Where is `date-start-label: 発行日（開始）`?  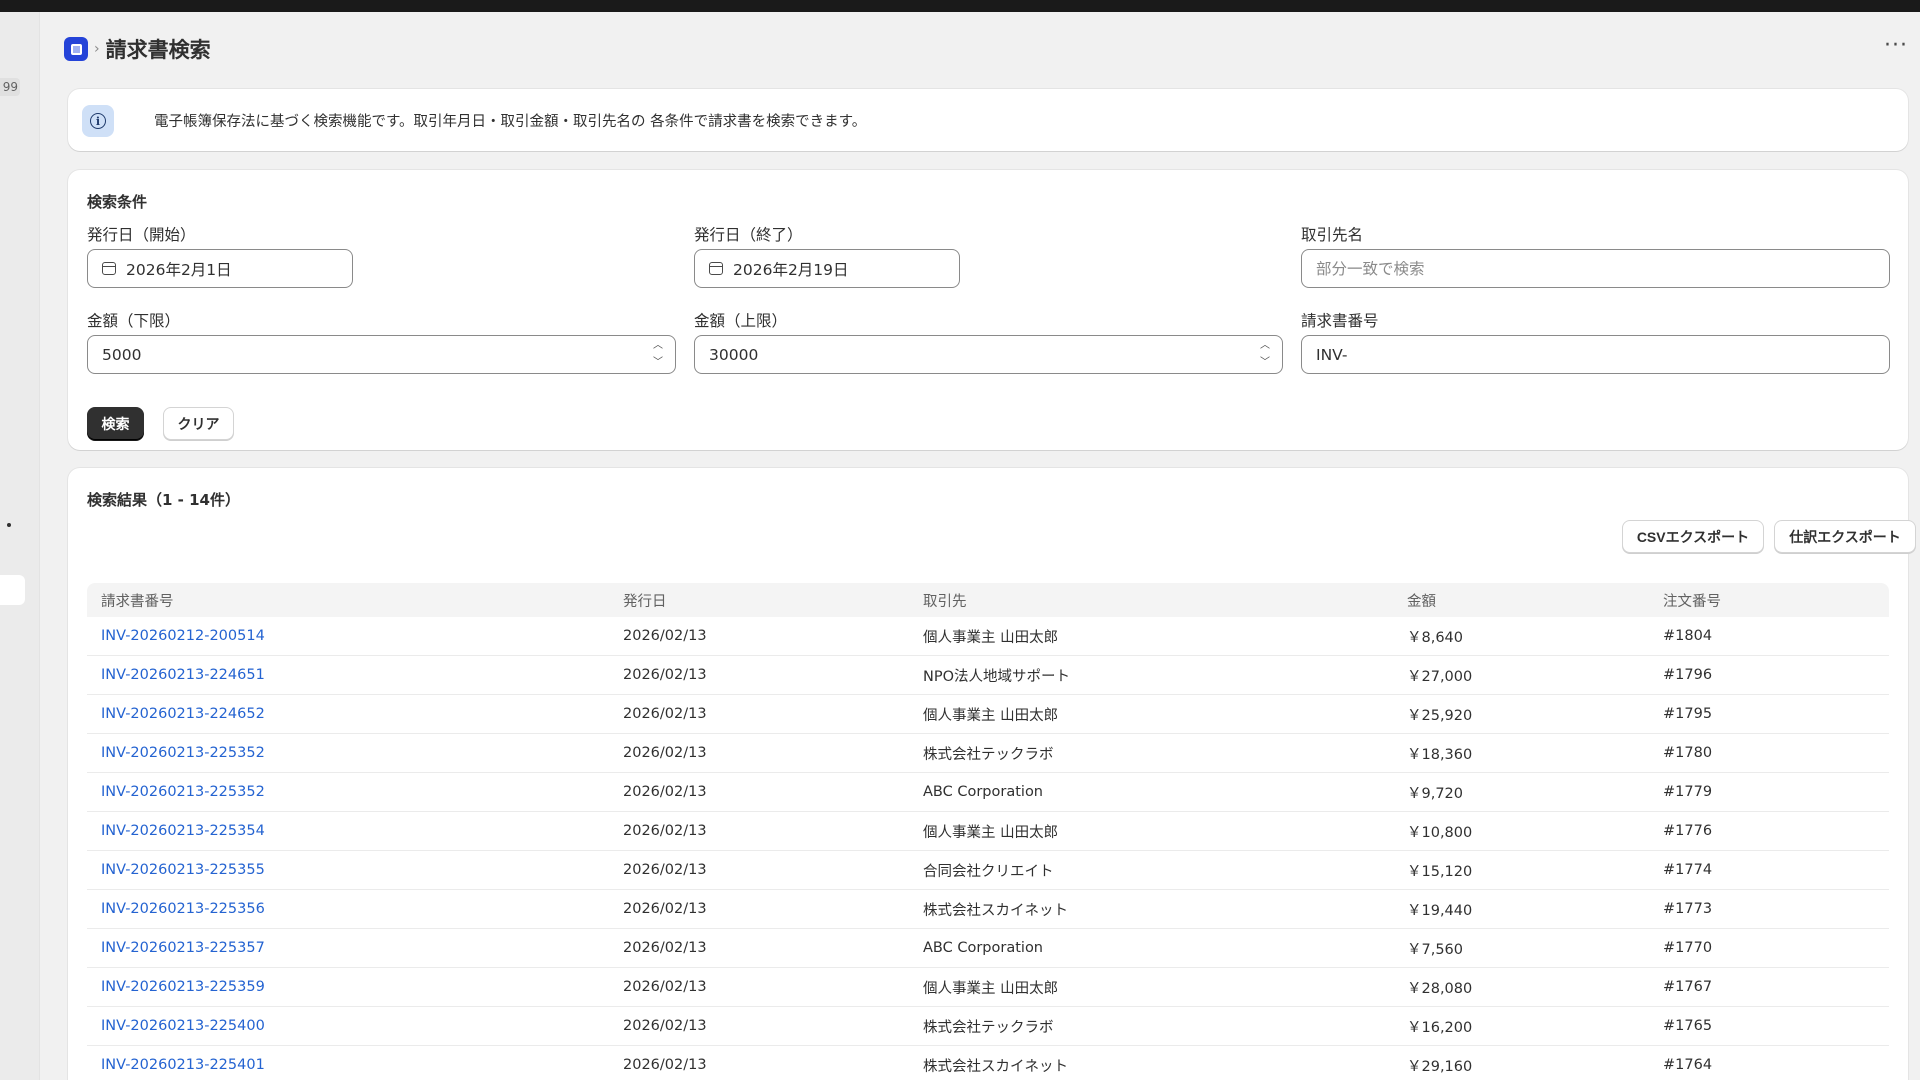
date-start-label: 発行日（開始） is located at coordinates (141, 235).